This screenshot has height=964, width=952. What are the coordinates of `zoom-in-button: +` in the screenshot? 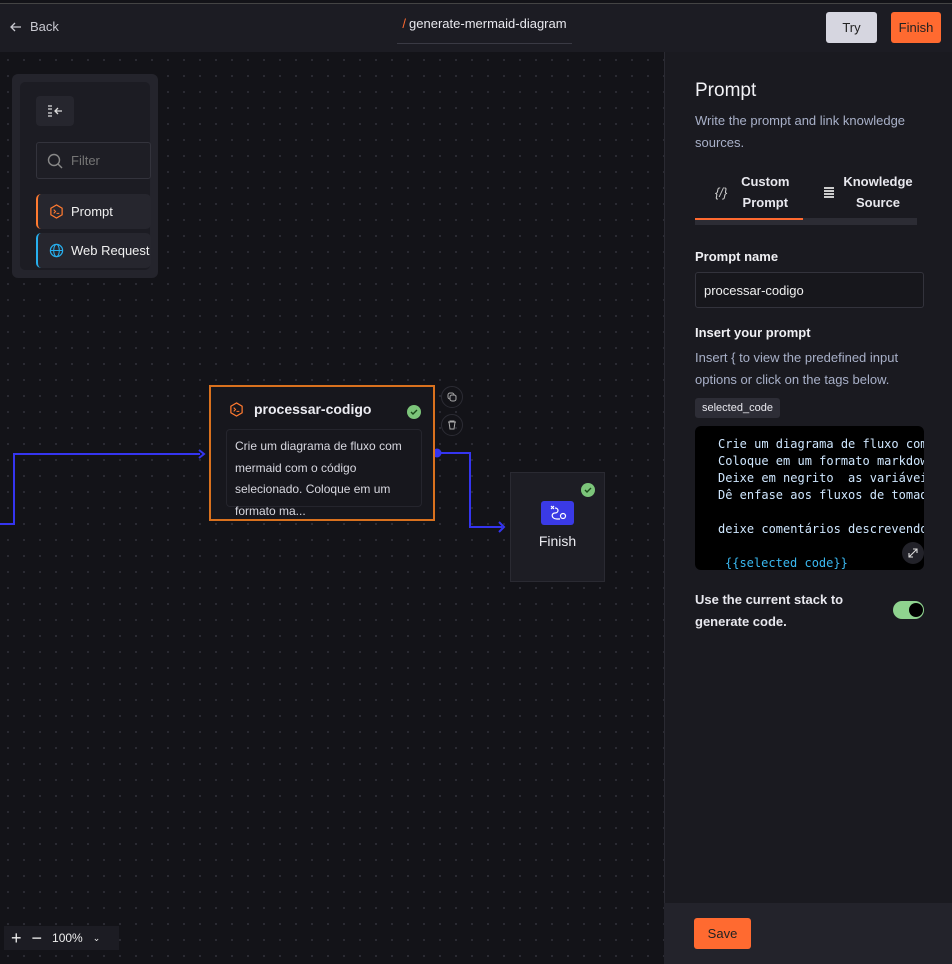 It's located at (16, 938).